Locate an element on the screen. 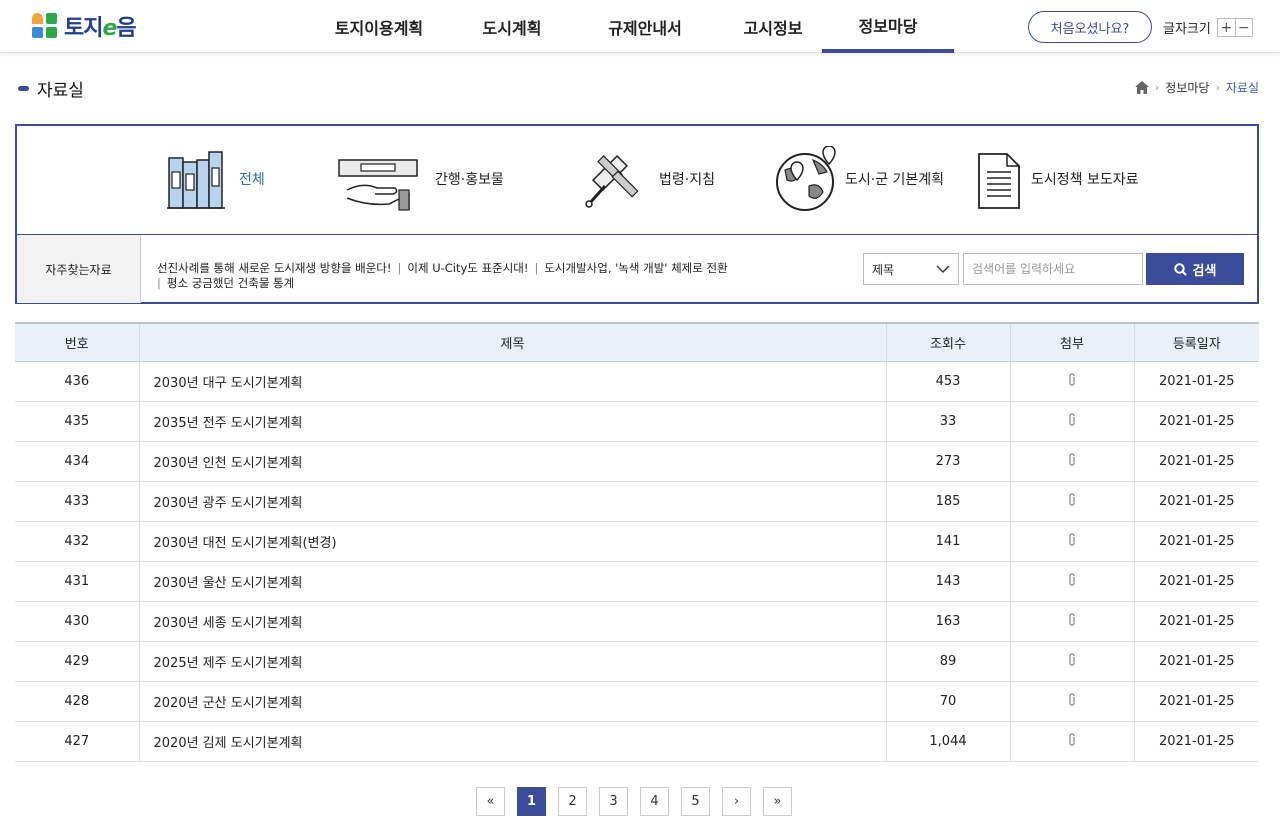 Image resolution: width=1280 pixels, height=837 pixels. row-title: 2030년 광주 도시기본계획 is located at coordinates (512, 501).